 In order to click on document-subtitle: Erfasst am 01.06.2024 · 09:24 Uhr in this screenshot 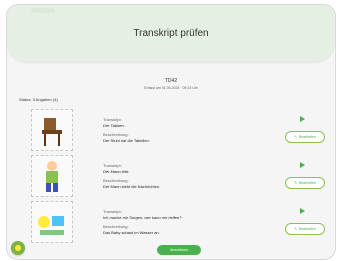, I will do `click(171, 88)`.